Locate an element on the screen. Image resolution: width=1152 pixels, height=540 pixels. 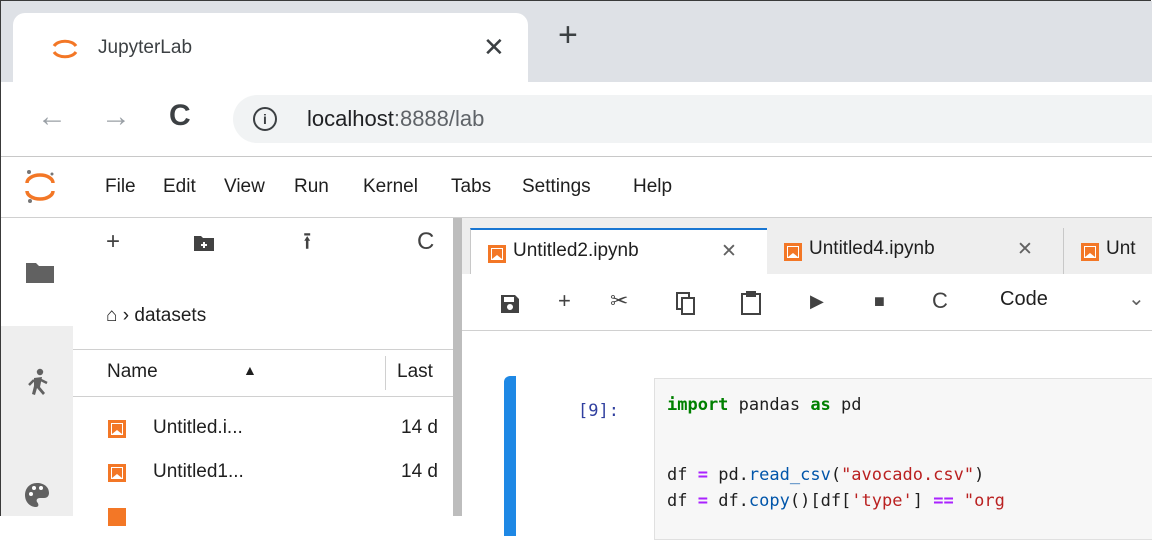
browser-tab-title: JupyterLab is located at coordinates (145, 47).